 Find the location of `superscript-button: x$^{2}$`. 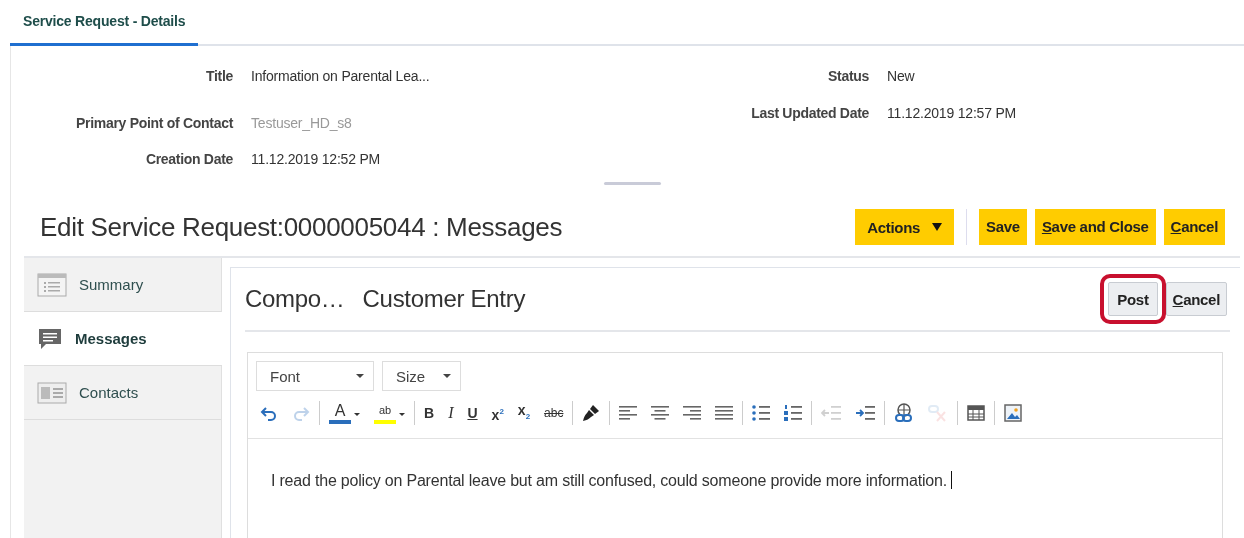

superscript-button: x$^{2}$ is located at coordinates (497, 413).